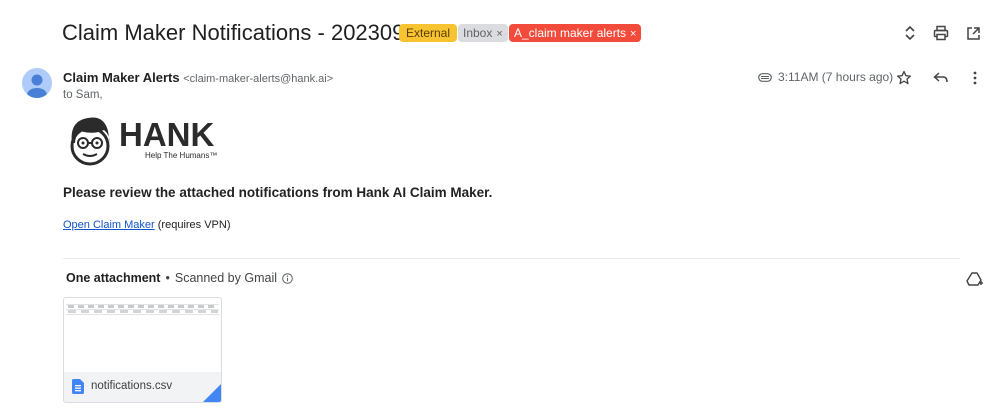 This screenshot has width=1000, height=420. What do you see at coordinates (121, 77) in the screenshot?
I see `sender-name: Claim Maker Alerts` at bounding box center [121, 77].